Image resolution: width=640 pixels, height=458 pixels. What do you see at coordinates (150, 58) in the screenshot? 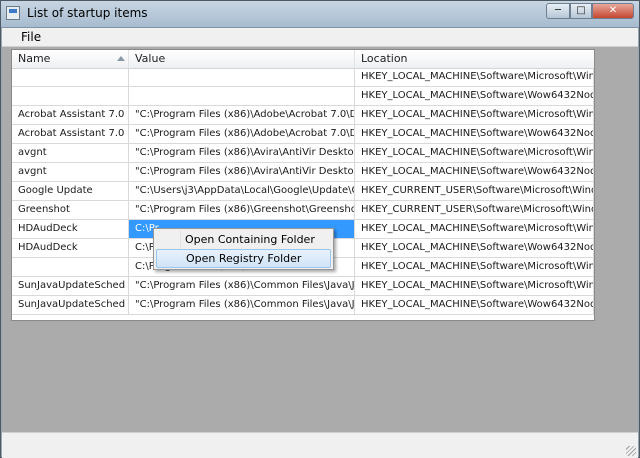
I see `column-header-label: Value` at bounding box center [150, 58].